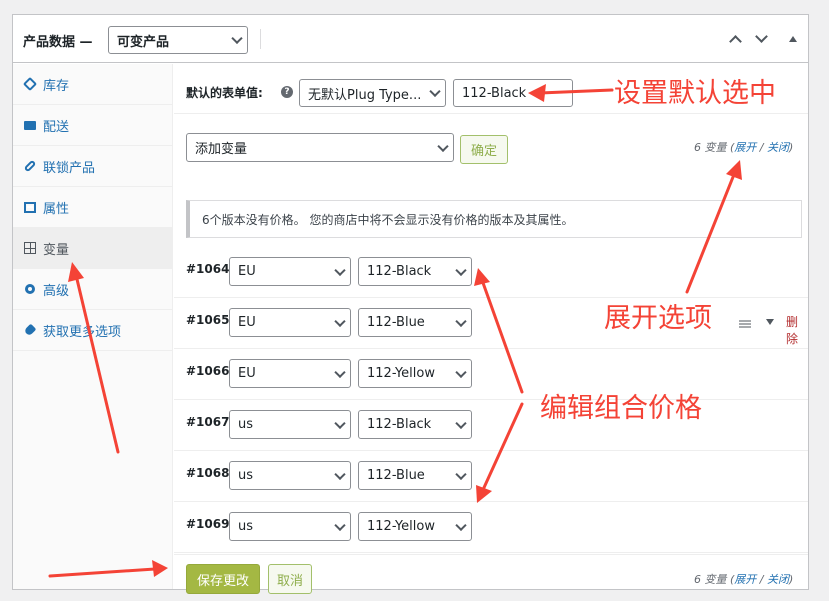 Image resolution: width=829 pixels, height=601 pixels. I want to click on chevron-up-icon, so click(735, 41).